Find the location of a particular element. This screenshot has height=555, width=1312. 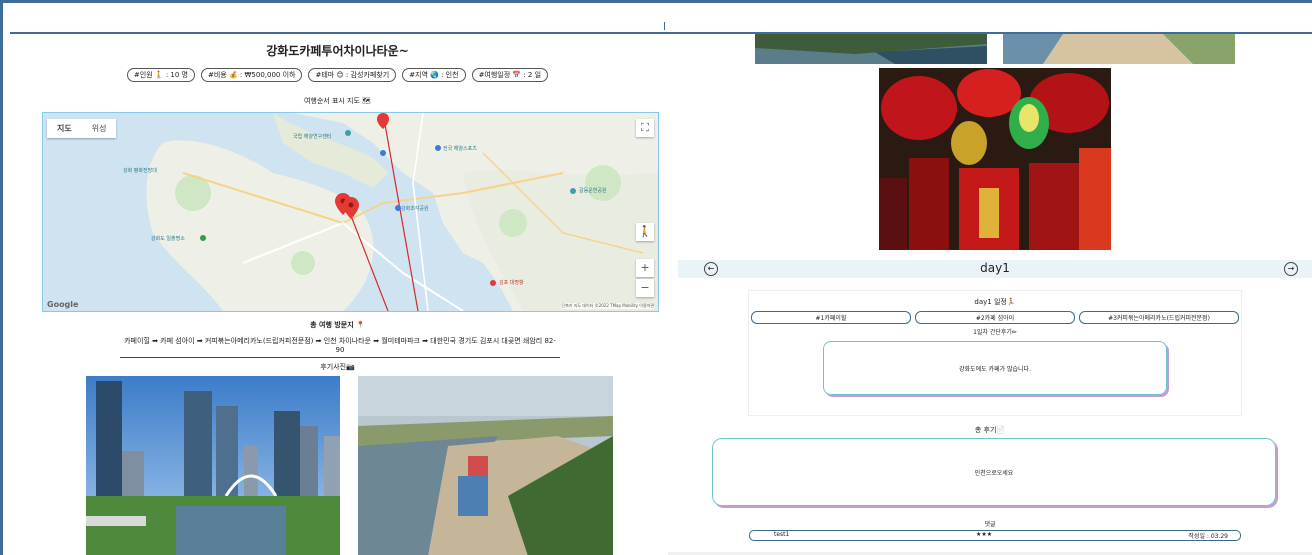

tag-theme: #테마 😊 : 감성카페찾기 is located at coordinates (352, 75).